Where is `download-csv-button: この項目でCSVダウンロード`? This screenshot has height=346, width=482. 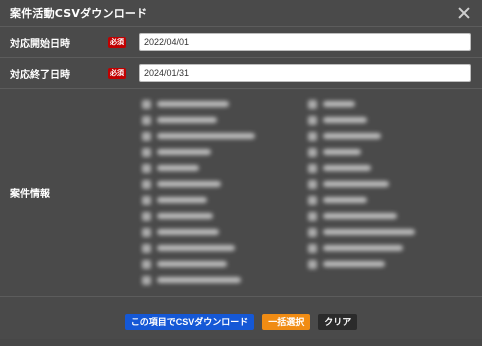 download-csv-button: この項目でCSVダウンロード is located at coordinates (189, 321).